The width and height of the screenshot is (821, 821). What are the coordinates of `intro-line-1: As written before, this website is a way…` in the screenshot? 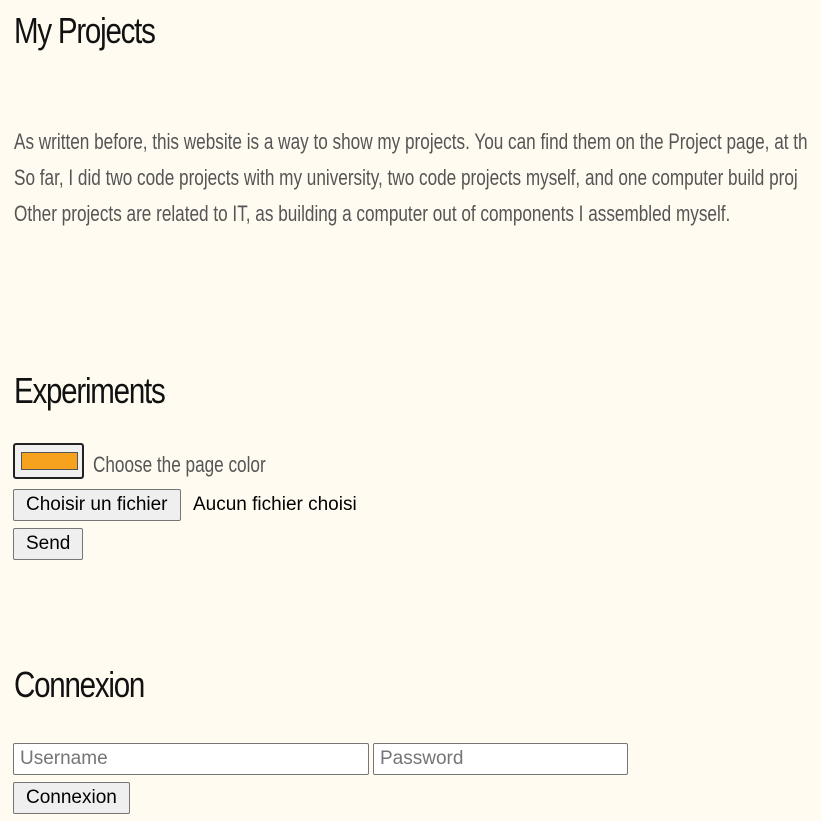 It's located at (411, 141).